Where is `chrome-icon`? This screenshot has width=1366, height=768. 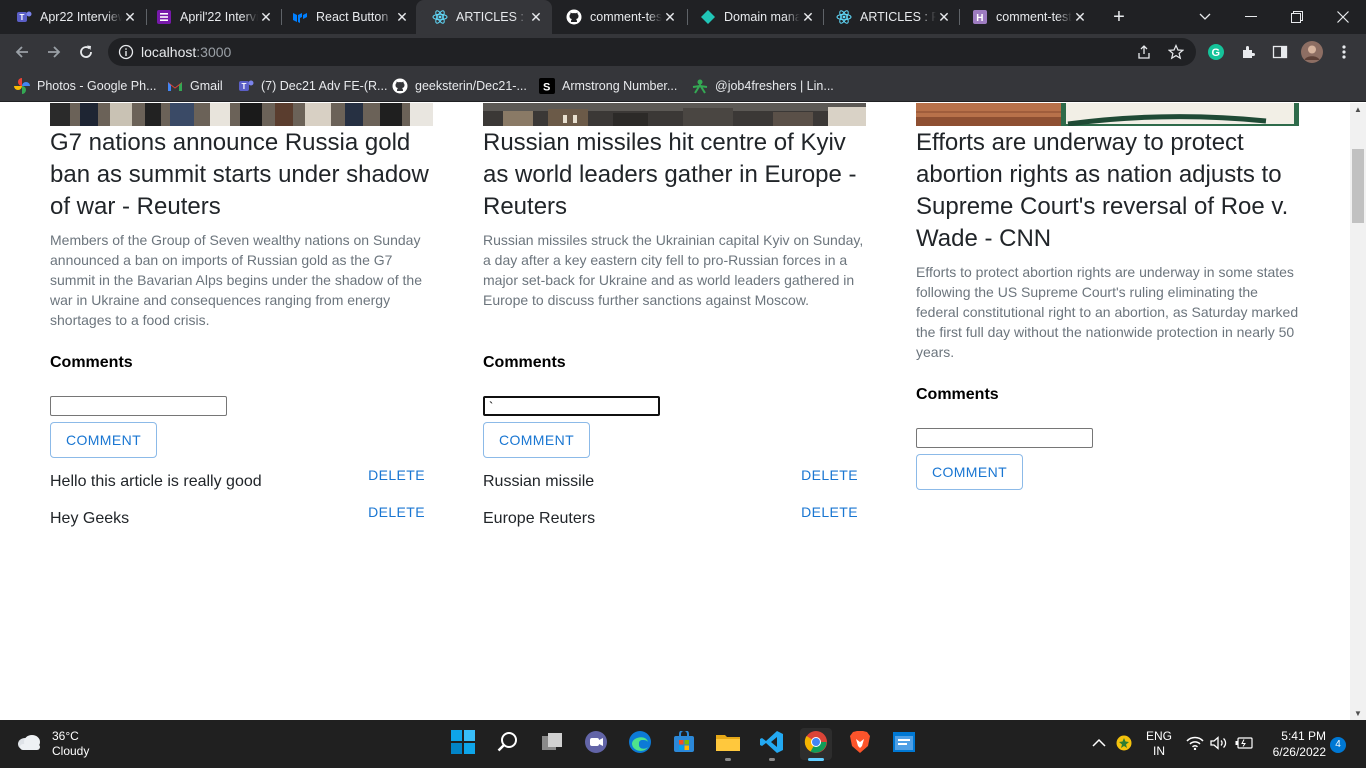
chrome-icon is located at coordinates (816, 744).